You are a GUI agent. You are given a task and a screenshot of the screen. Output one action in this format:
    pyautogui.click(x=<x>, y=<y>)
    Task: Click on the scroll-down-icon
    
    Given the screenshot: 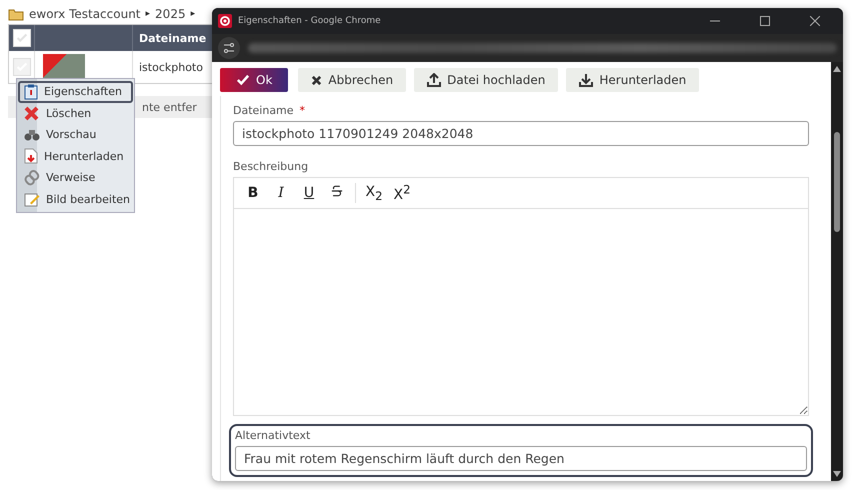 What is the action you would take?
    pyautogui.click(x=837, y=474)
    